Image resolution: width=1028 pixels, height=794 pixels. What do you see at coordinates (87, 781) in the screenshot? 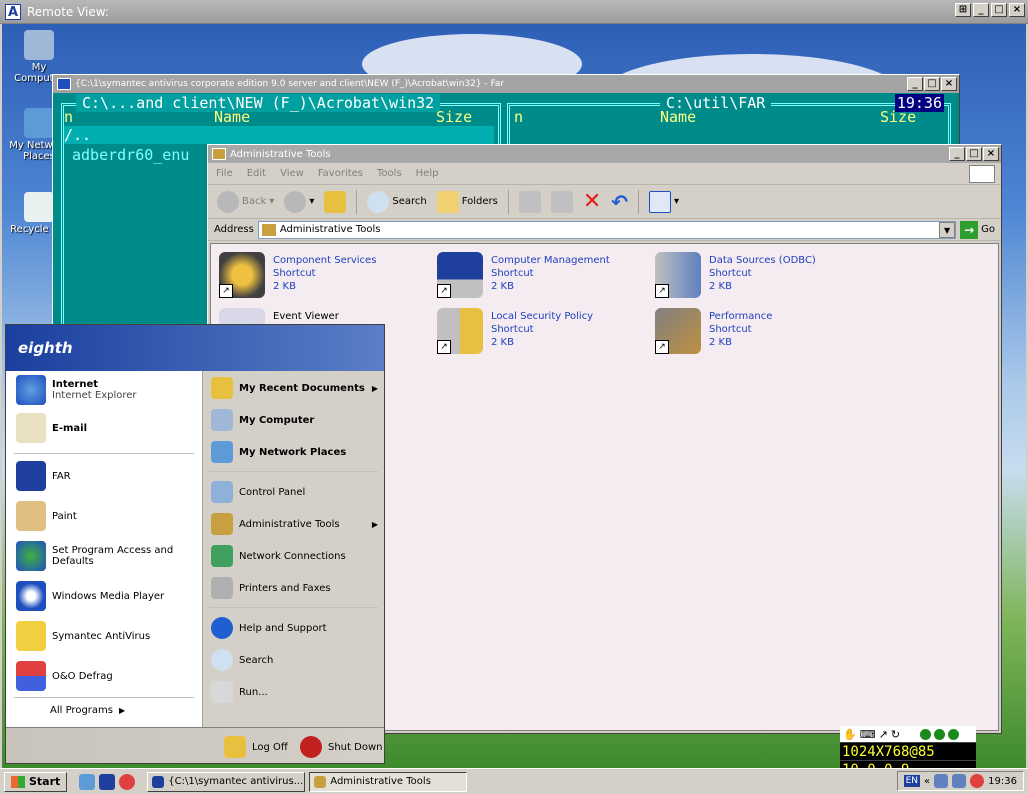
I see `quicklaunch-ie-icon` at bounding box center [87, 781].